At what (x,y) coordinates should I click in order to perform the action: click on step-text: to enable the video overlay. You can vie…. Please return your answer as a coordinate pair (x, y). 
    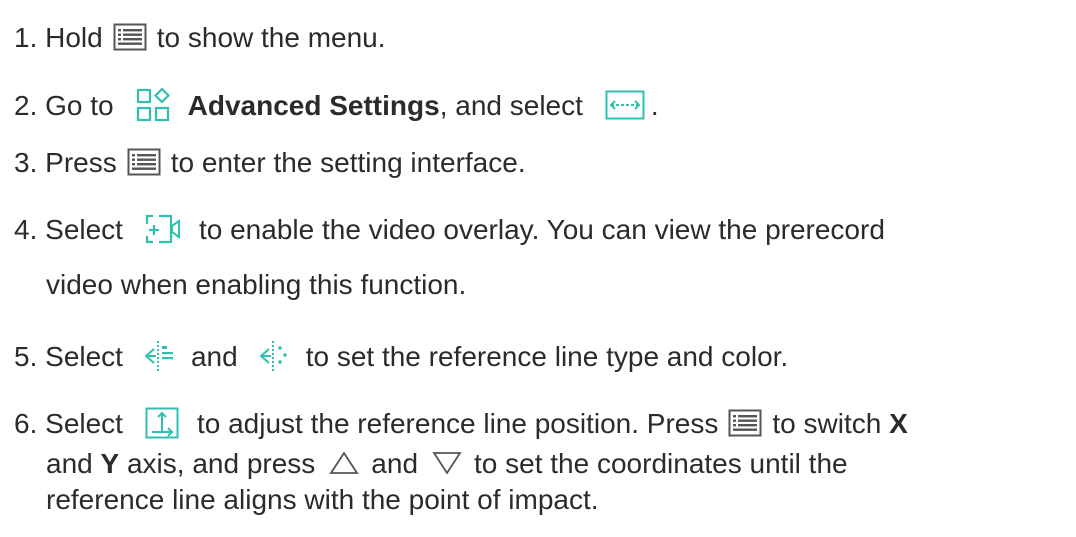
    Looking at the image, I should click on (541, 229).